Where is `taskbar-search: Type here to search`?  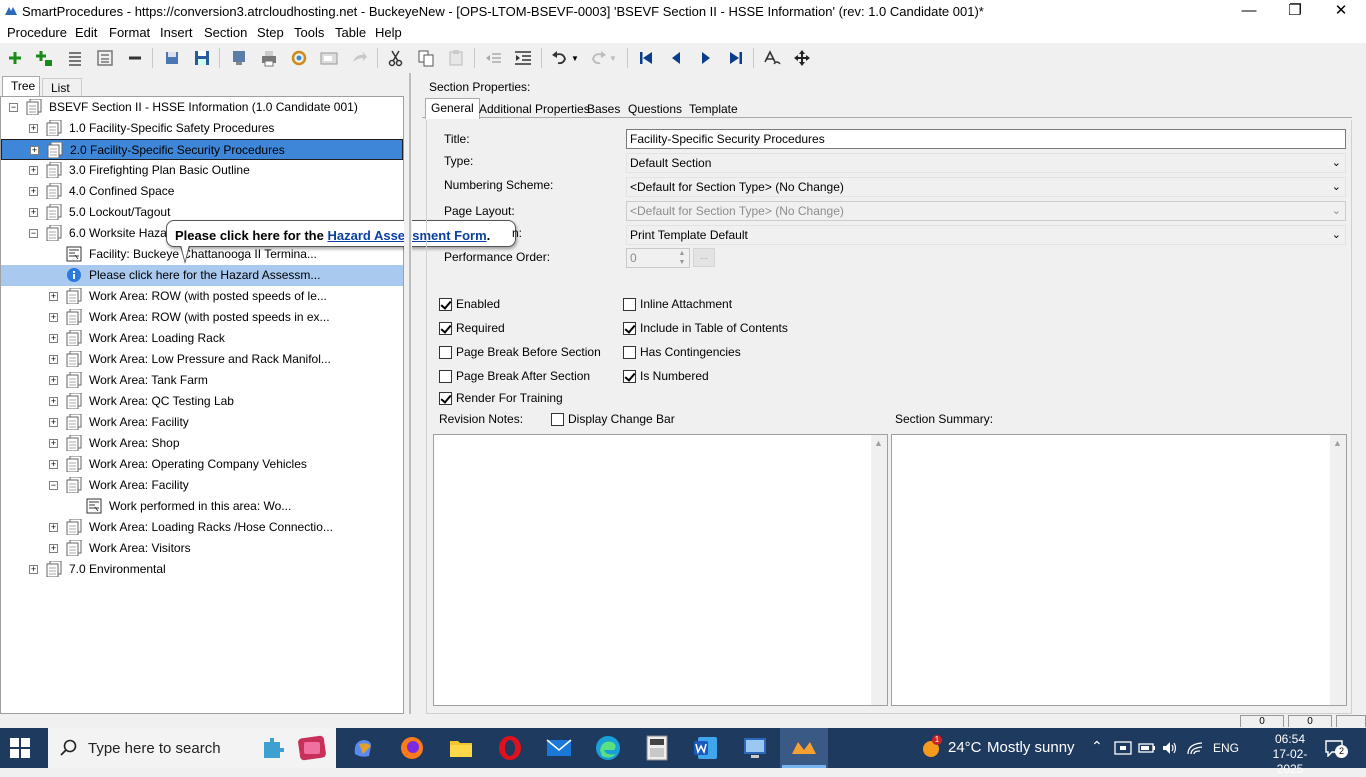
taskbar-search: Type here to search is located at coordinates (192, 748).